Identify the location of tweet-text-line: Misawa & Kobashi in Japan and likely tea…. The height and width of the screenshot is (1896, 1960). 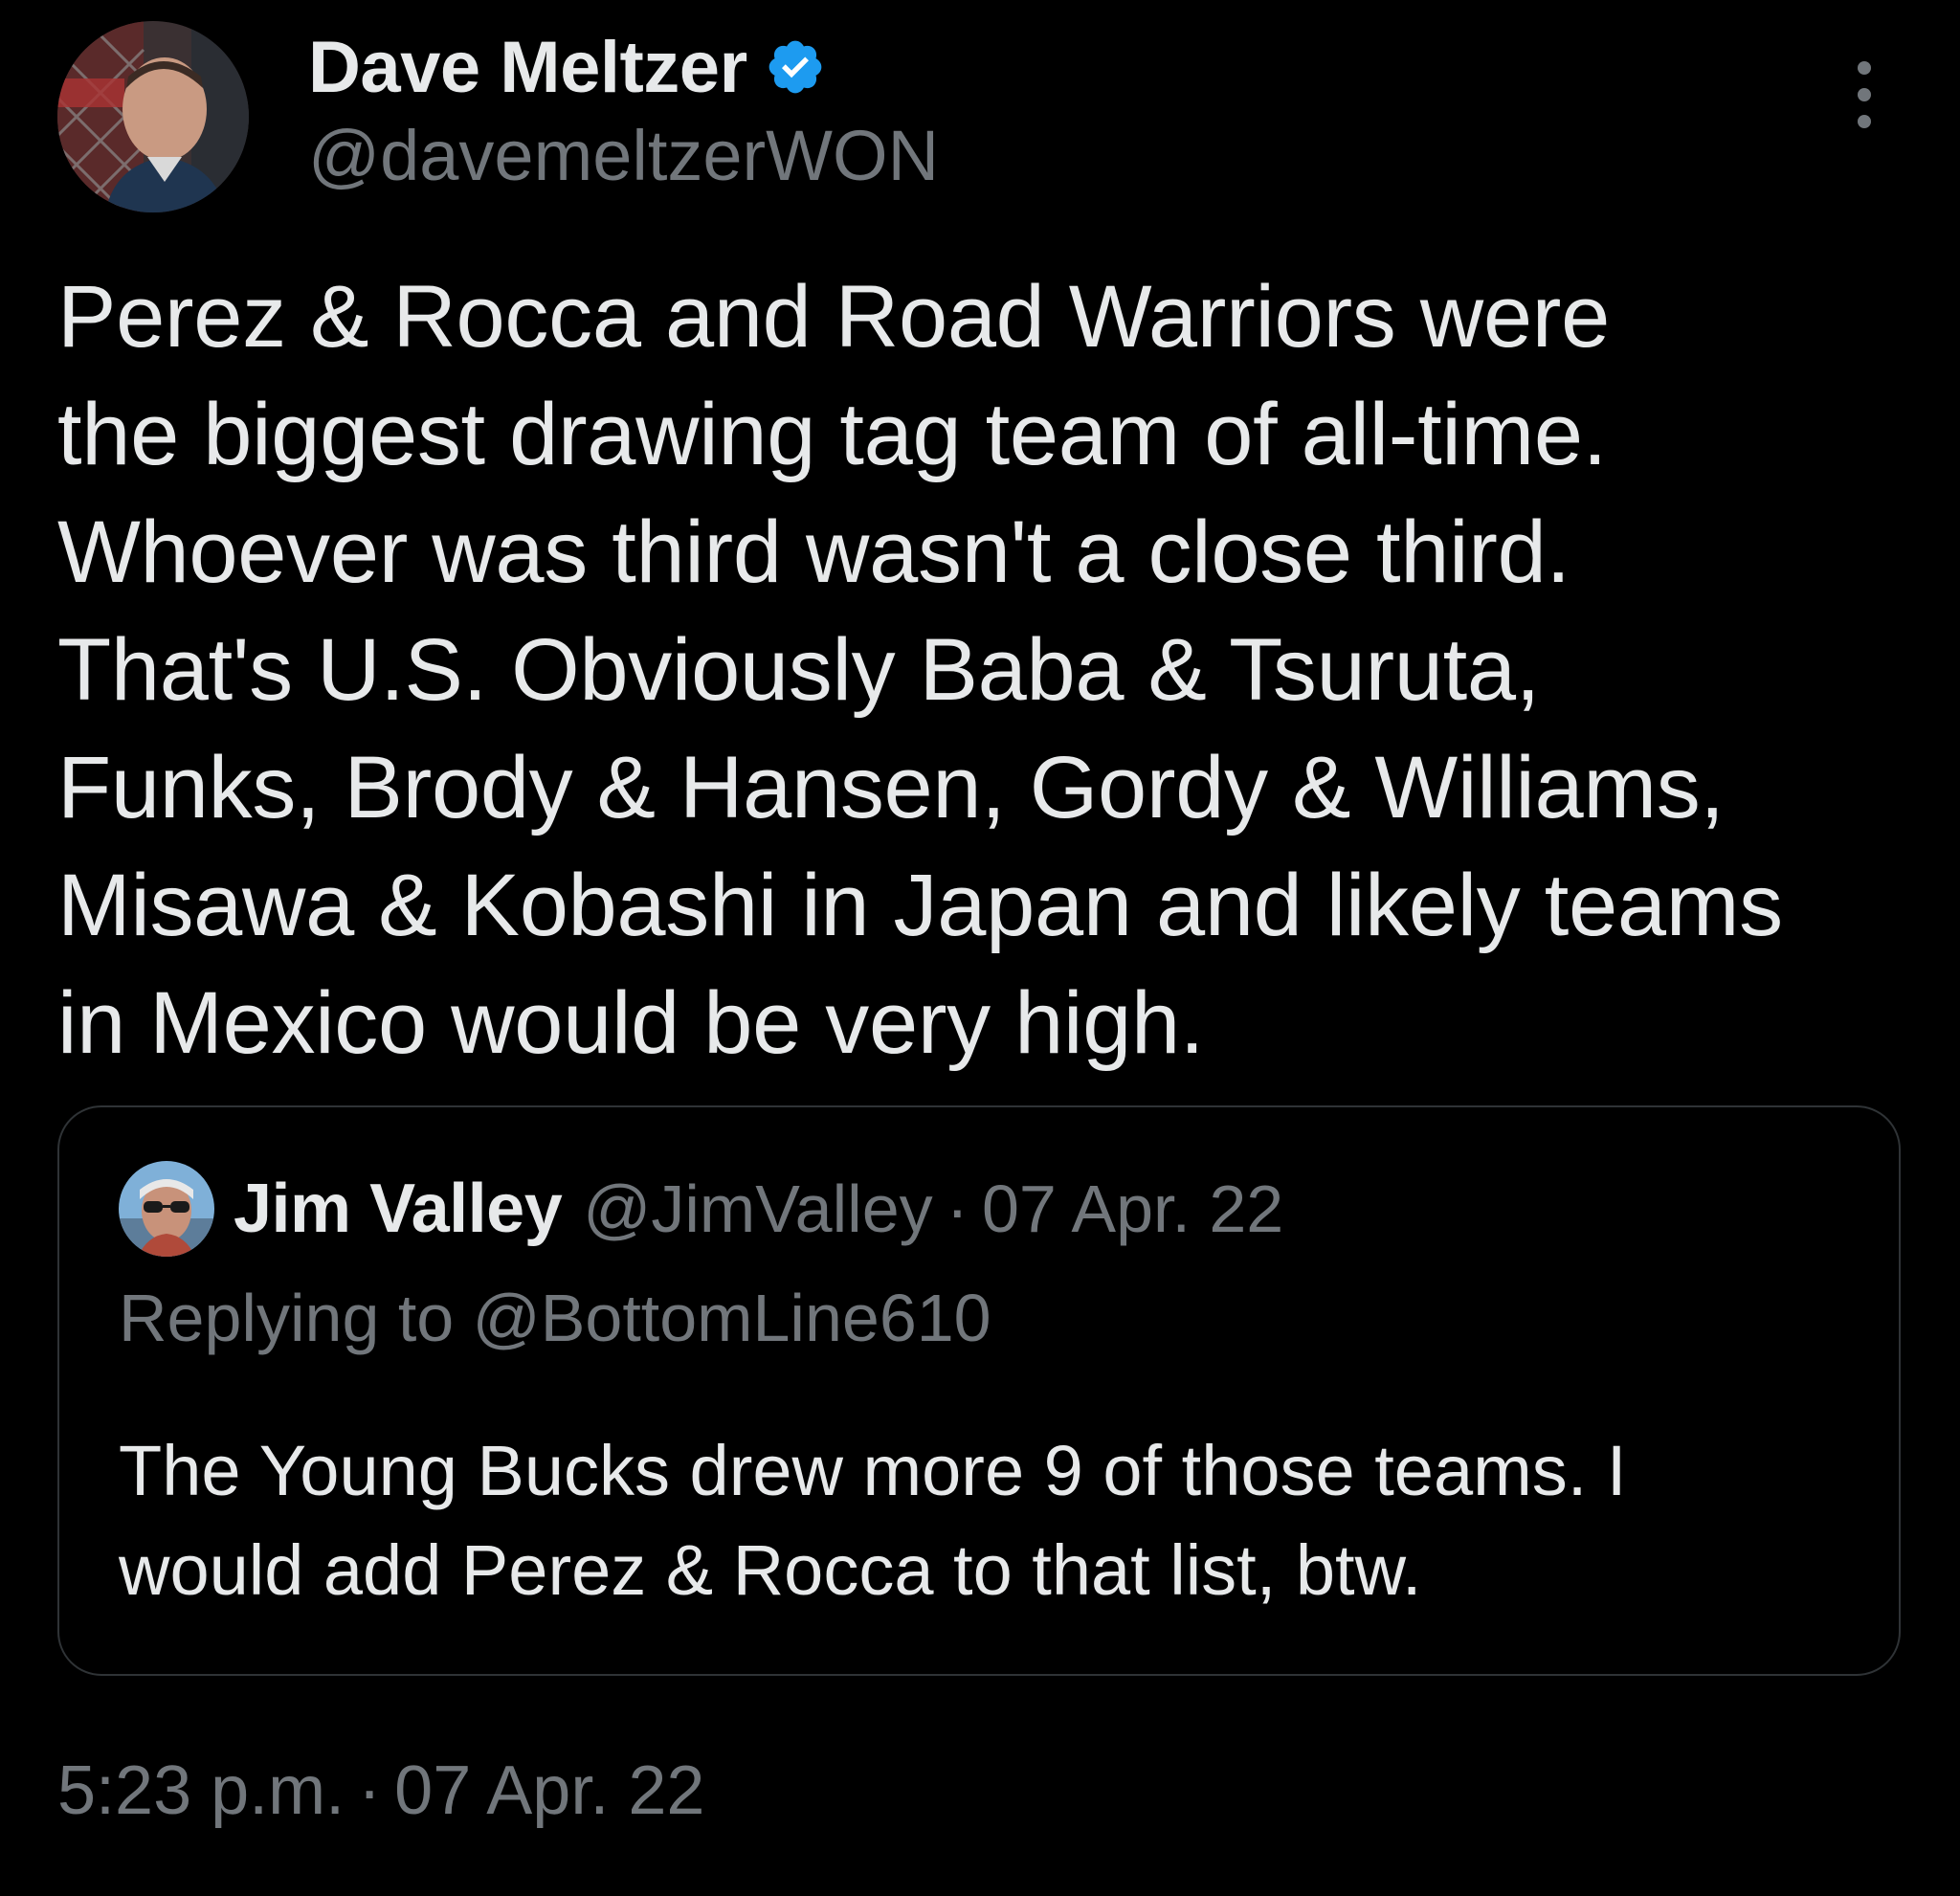
(920, 906).